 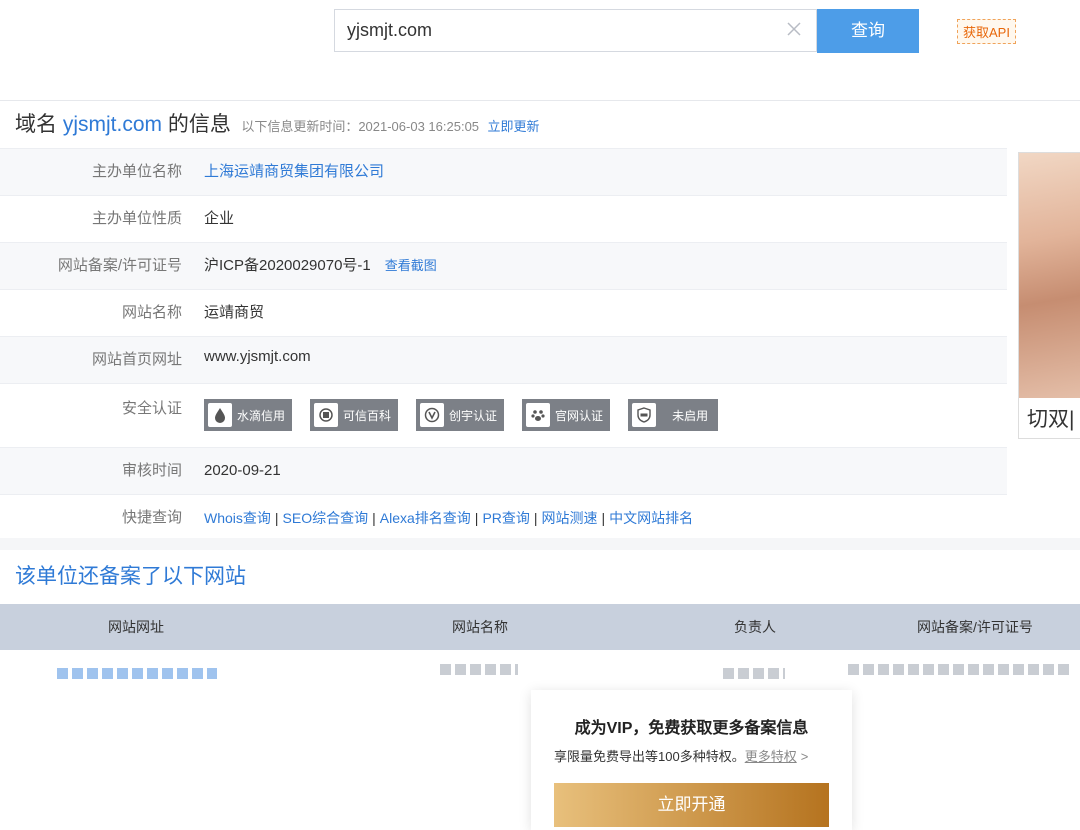 I want to click on search-button: 查询, so click(x=868, y=31).